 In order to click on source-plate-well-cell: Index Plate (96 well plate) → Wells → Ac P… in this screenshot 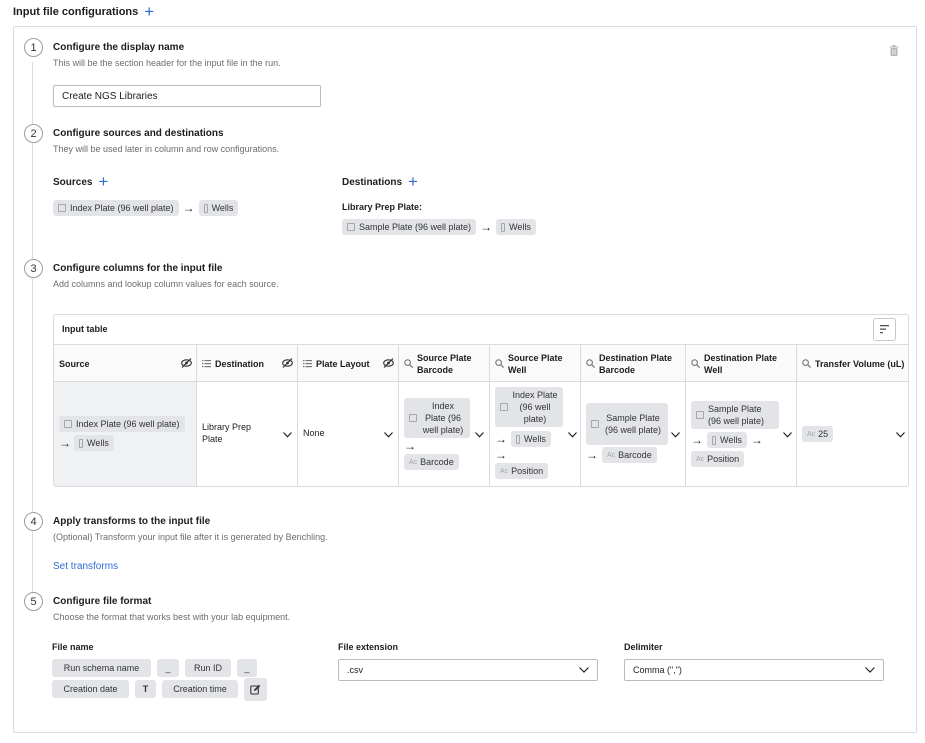, I will do `click(535, 434)`.